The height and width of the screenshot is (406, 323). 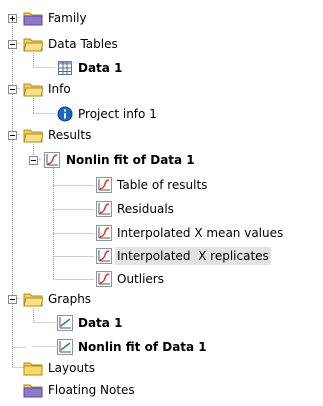 I want to click on floating-notes-icon, so click(x=33, y=391).